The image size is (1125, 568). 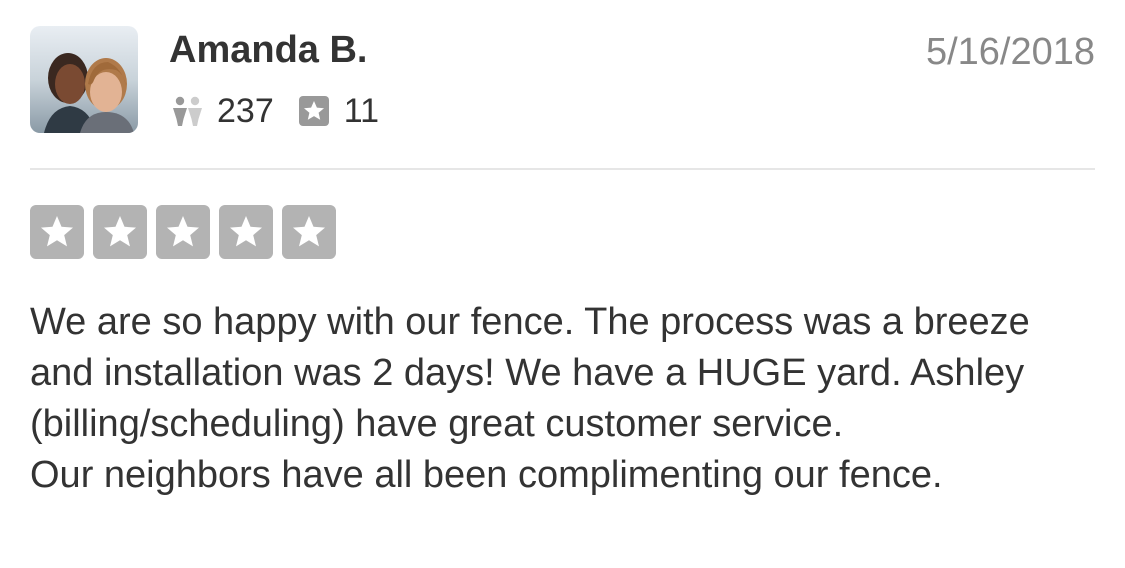 What do you see at coordinates (187, 111) in the screenshot?
I see `friends-icon` at bounding box center [187, 111].